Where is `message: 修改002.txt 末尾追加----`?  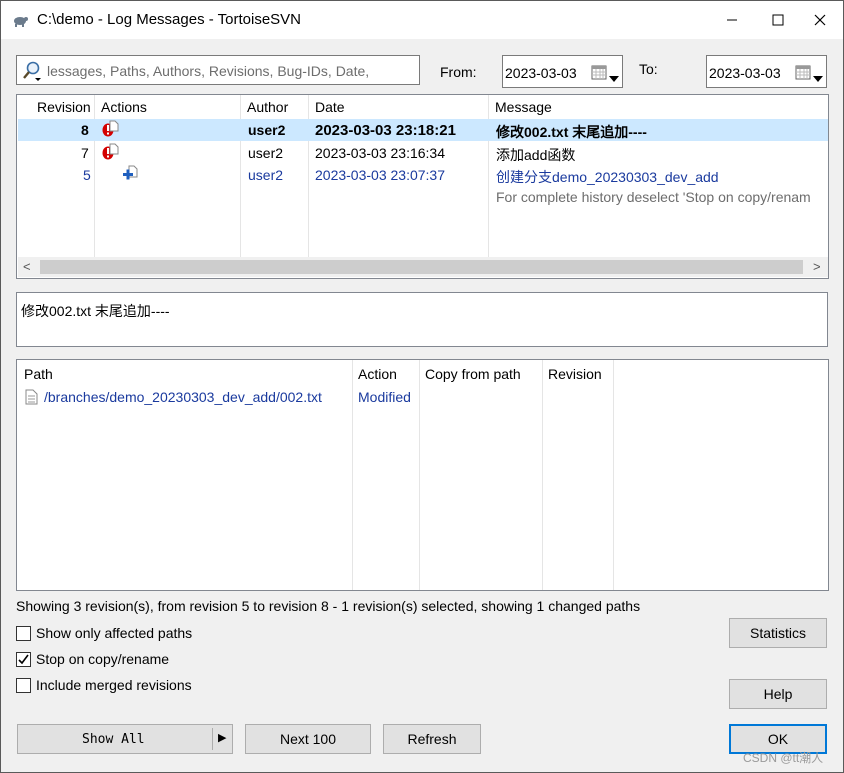
message: 修改002.txt 末尾追加---- is located at coordinates (571, 132).